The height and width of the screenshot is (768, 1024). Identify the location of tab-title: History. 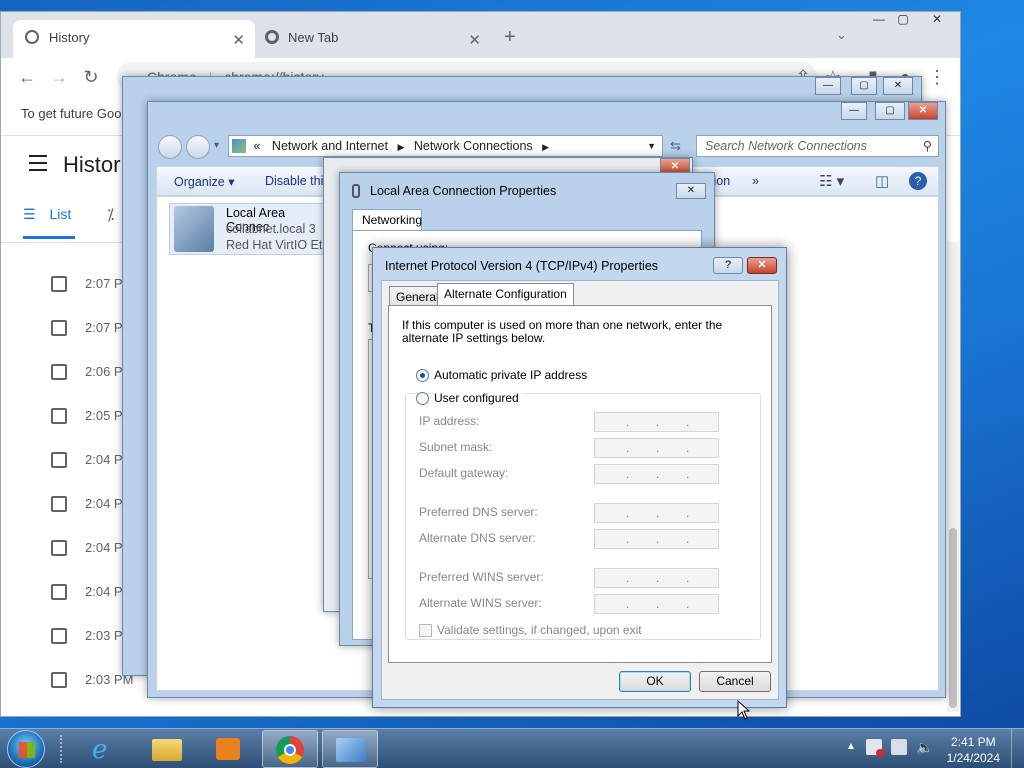
(69, 37).